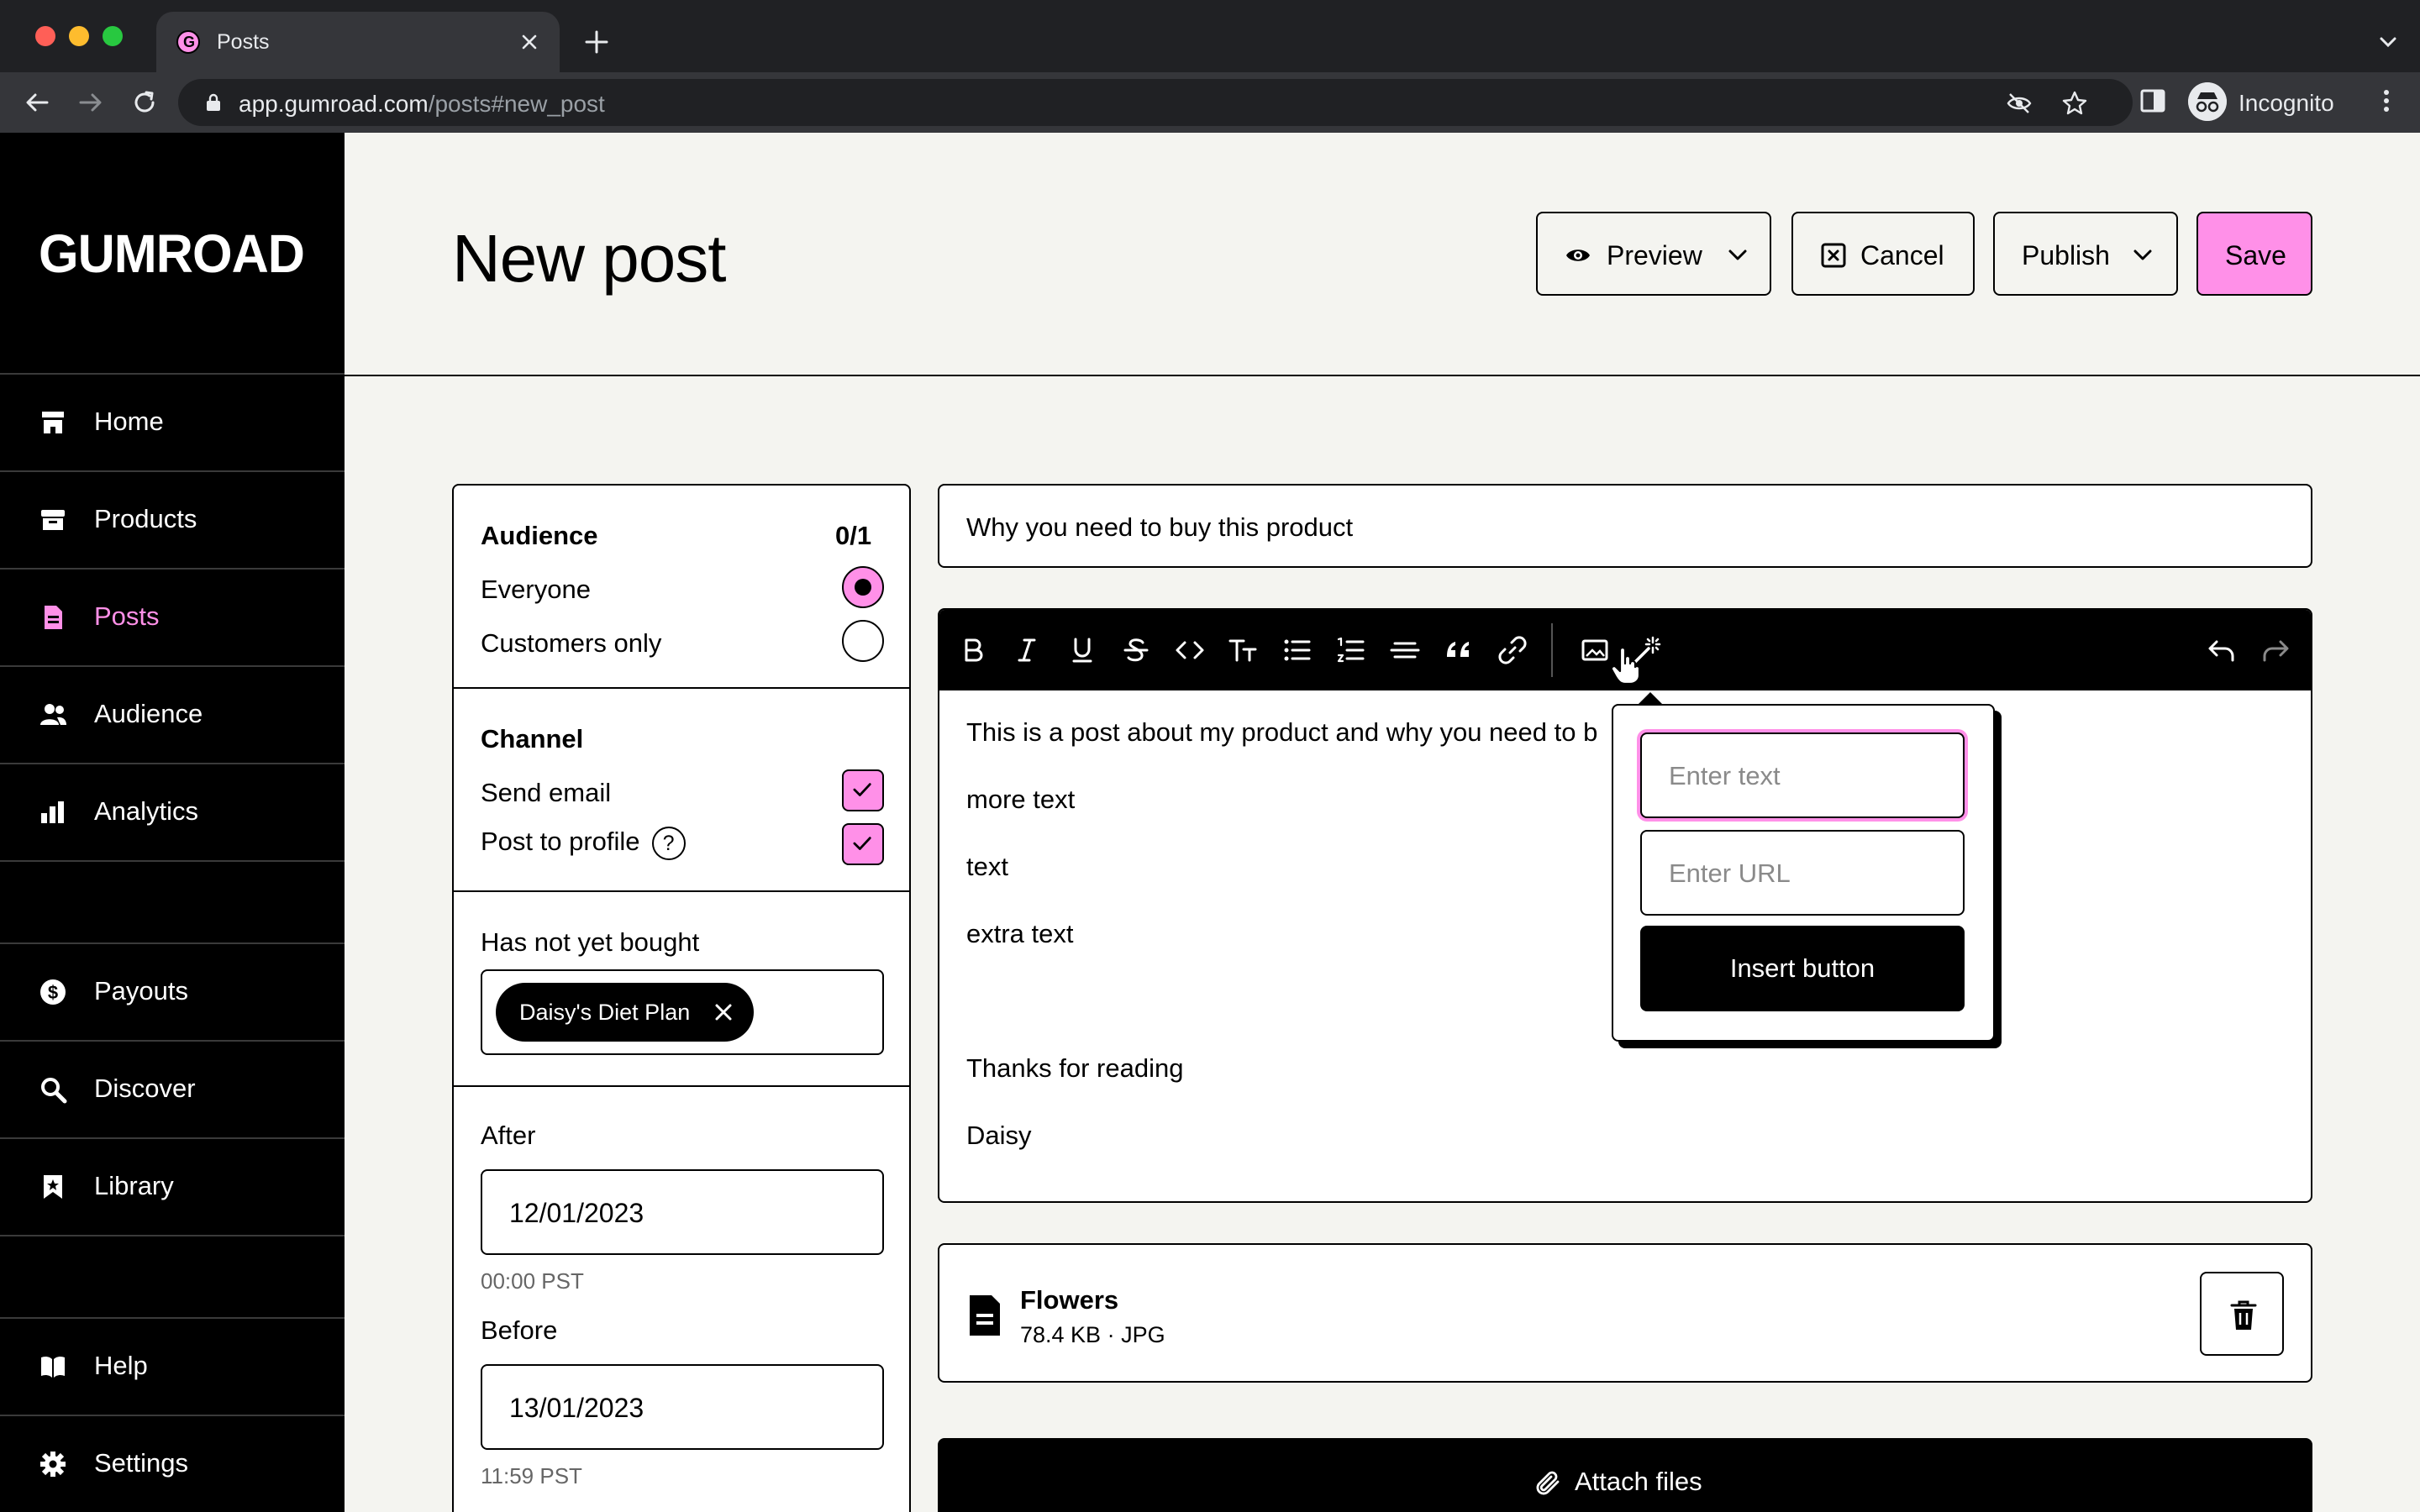 The image size is (2420, 1512). I want to click on delete-attachment-button, so click(2242, 1314).